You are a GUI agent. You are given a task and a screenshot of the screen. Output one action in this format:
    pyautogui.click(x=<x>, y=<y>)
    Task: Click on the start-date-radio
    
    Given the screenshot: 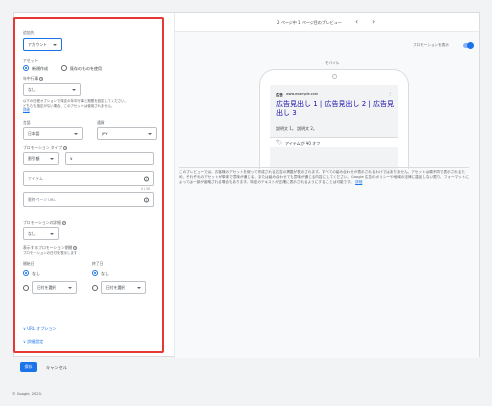 What is the action you would take?
    pyautogui.click(x=26, y=288)
    